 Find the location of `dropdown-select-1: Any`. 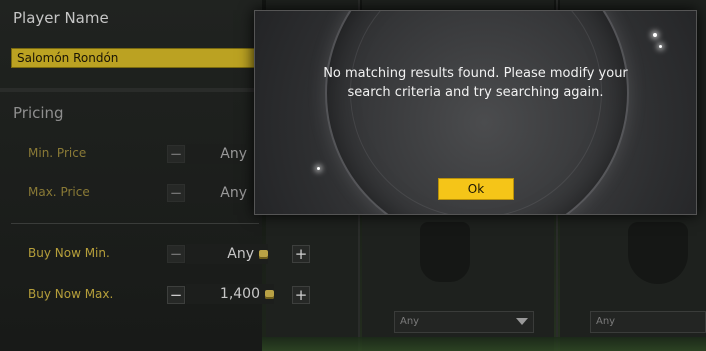

dropdown-select-1: Any is located at coordinates (464, 322).